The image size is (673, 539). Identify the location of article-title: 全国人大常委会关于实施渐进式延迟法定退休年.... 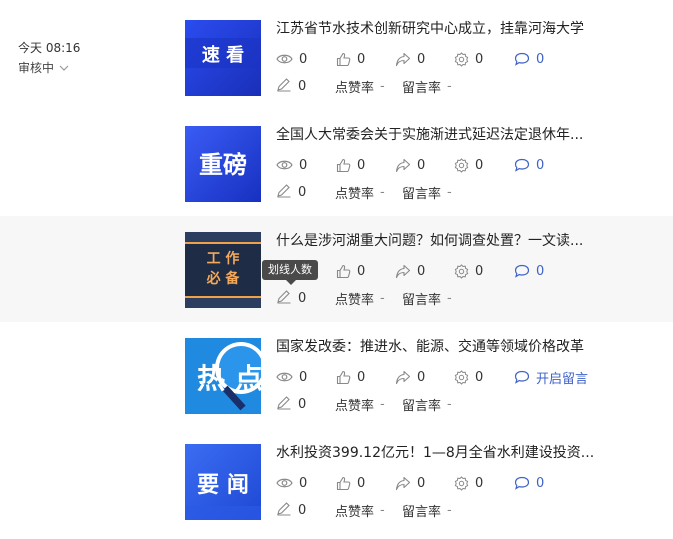
(456, 135).